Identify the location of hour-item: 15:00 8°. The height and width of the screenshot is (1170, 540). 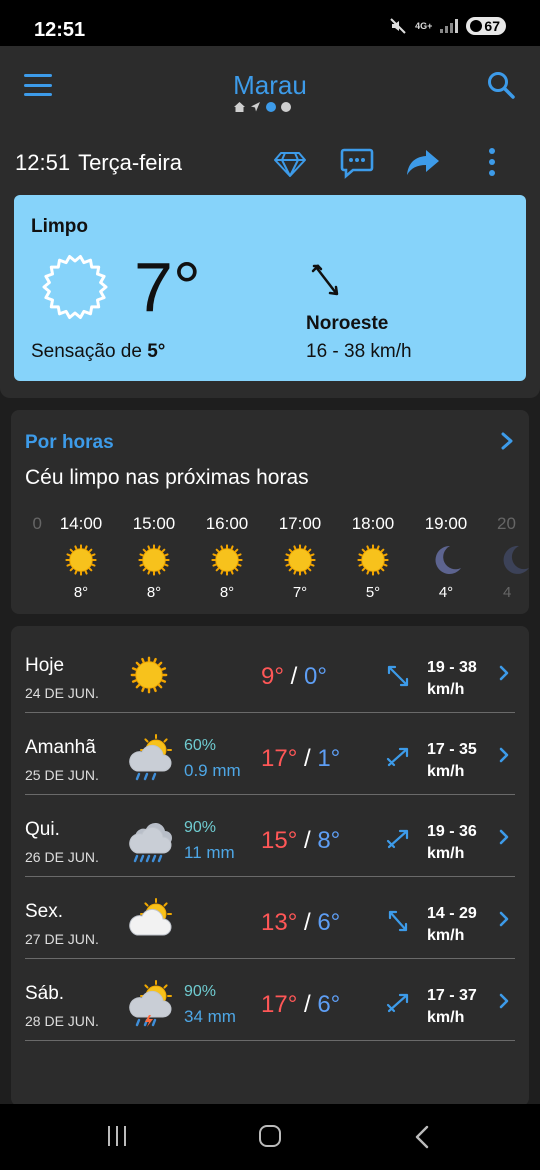
(154, 557).